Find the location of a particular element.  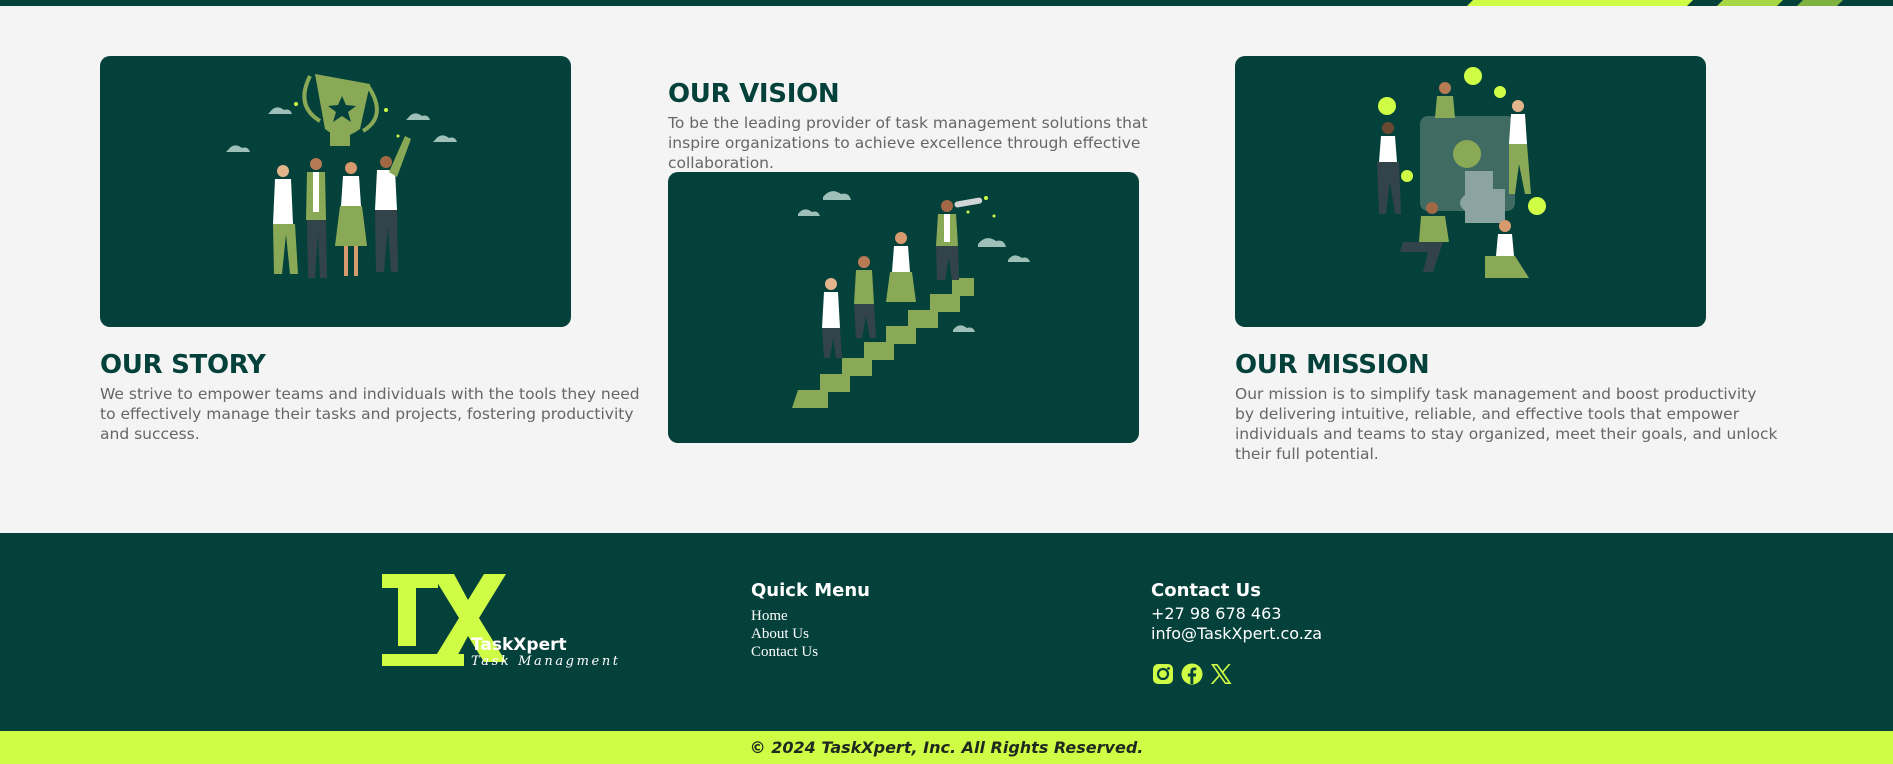

footer-link-home: Home is located at coordinates (769, 616).